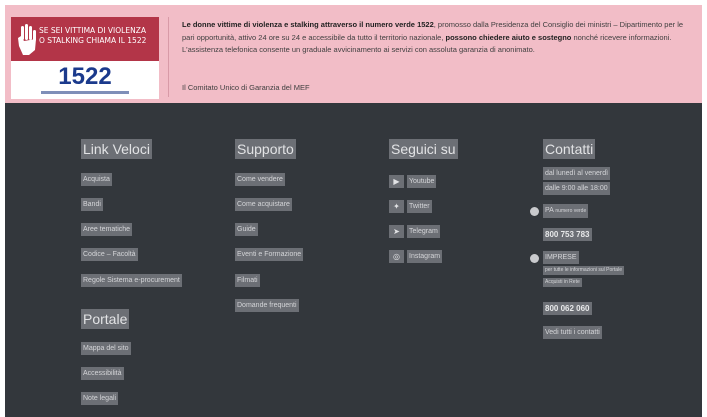  Describe the element at coordinates (567, 308) in the screenshot. I see `imprese-phone-number: 800 062 060` at that location.